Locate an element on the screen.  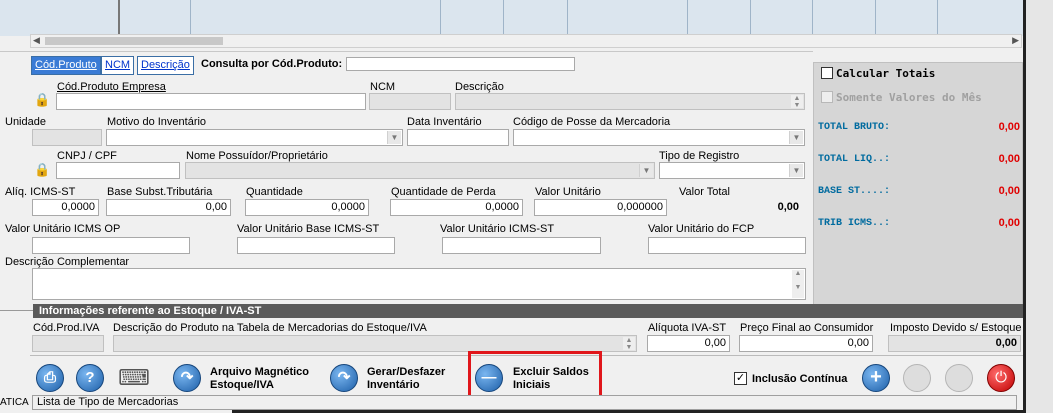
scroll-right-icon: ▶ is located at coordinates (1015, 40).